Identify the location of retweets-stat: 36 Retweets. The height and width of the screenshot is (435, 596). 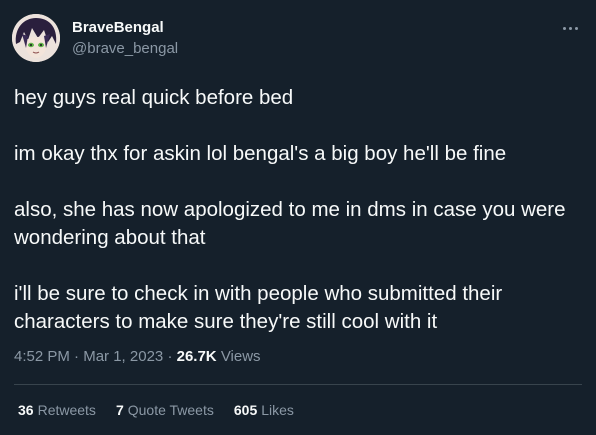
(57, 410).